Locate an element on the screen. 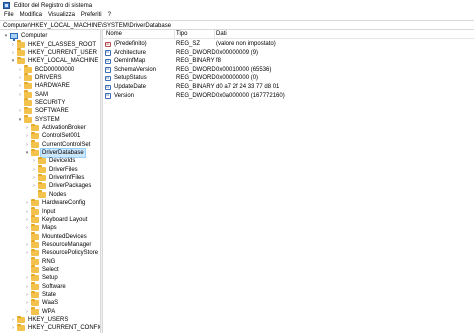 The width and height of the screenshot is (474, 333). tree-item: › Keyboard Layout is located at coordinates (56, 219).